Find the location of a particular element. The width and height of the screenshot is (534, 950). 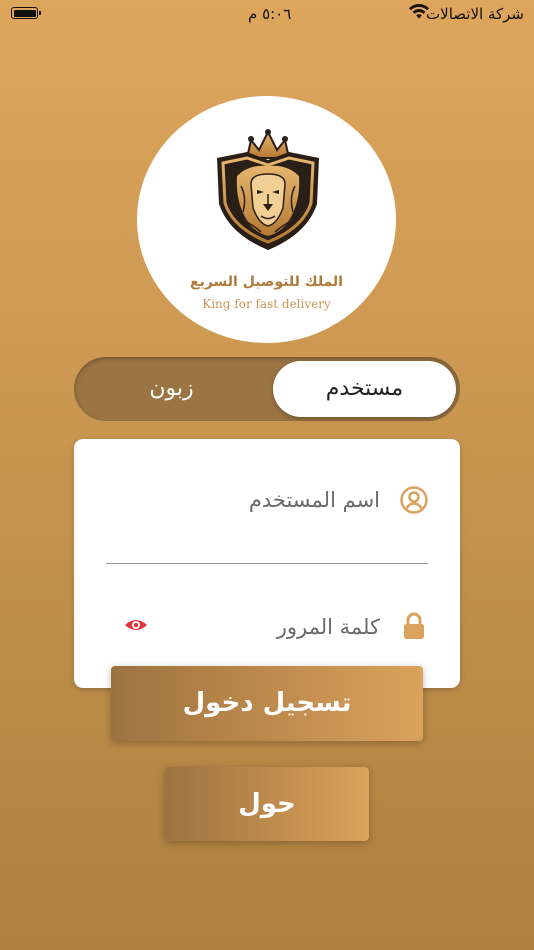

toggle-customer: زبون is located at coordinates (171, 389).